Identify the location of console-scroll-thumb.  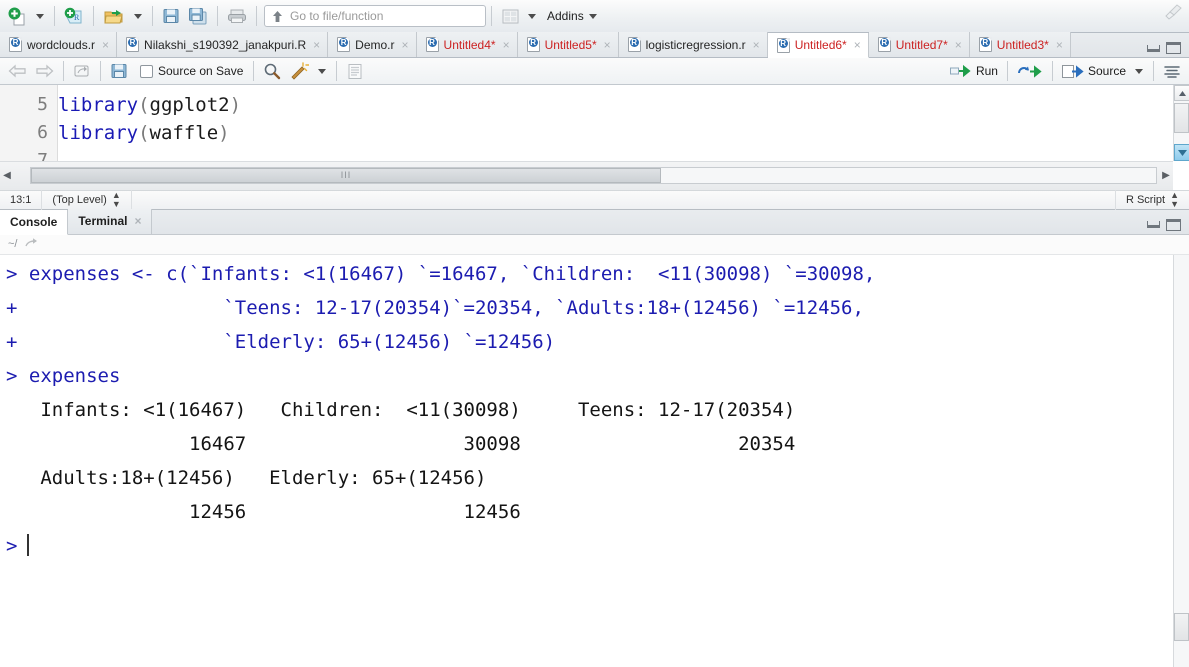
(1181, 627).